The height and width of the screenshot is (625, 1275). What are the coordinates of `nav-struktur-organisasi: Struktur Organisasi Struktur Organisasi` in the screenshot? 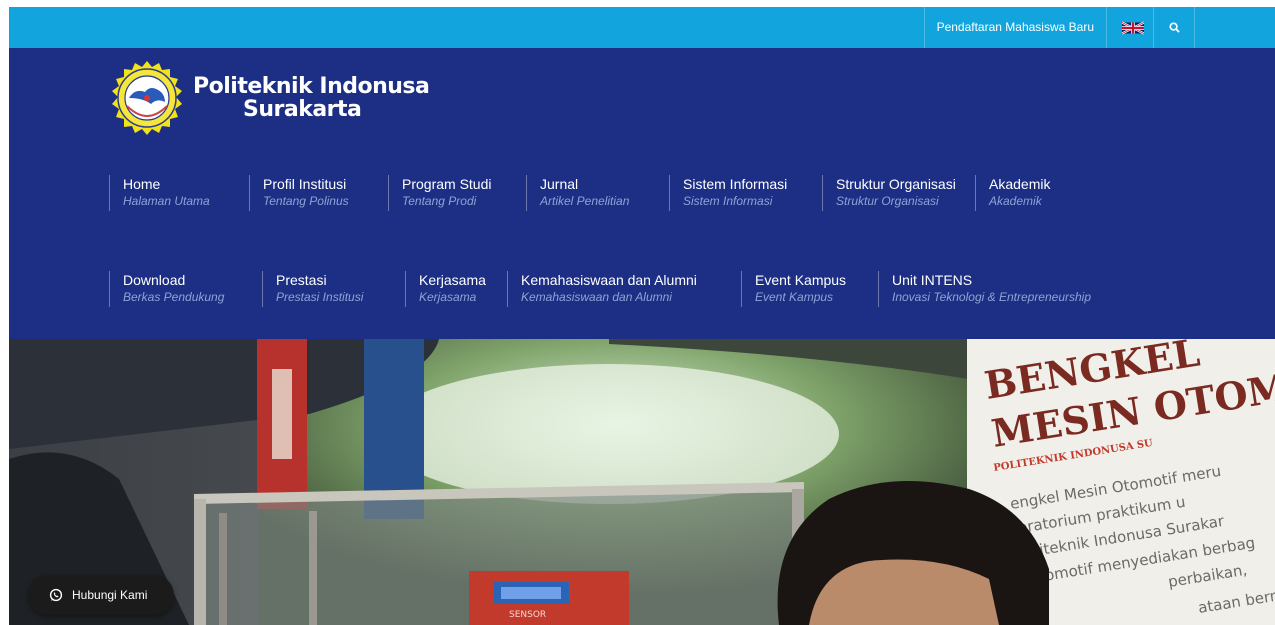 It's located at (889, 193).